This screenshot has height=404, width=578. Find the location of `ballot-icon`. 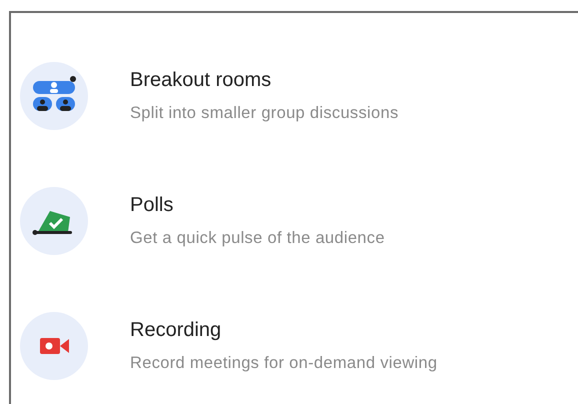

ballot-icon is located at coordinates (54, 221).